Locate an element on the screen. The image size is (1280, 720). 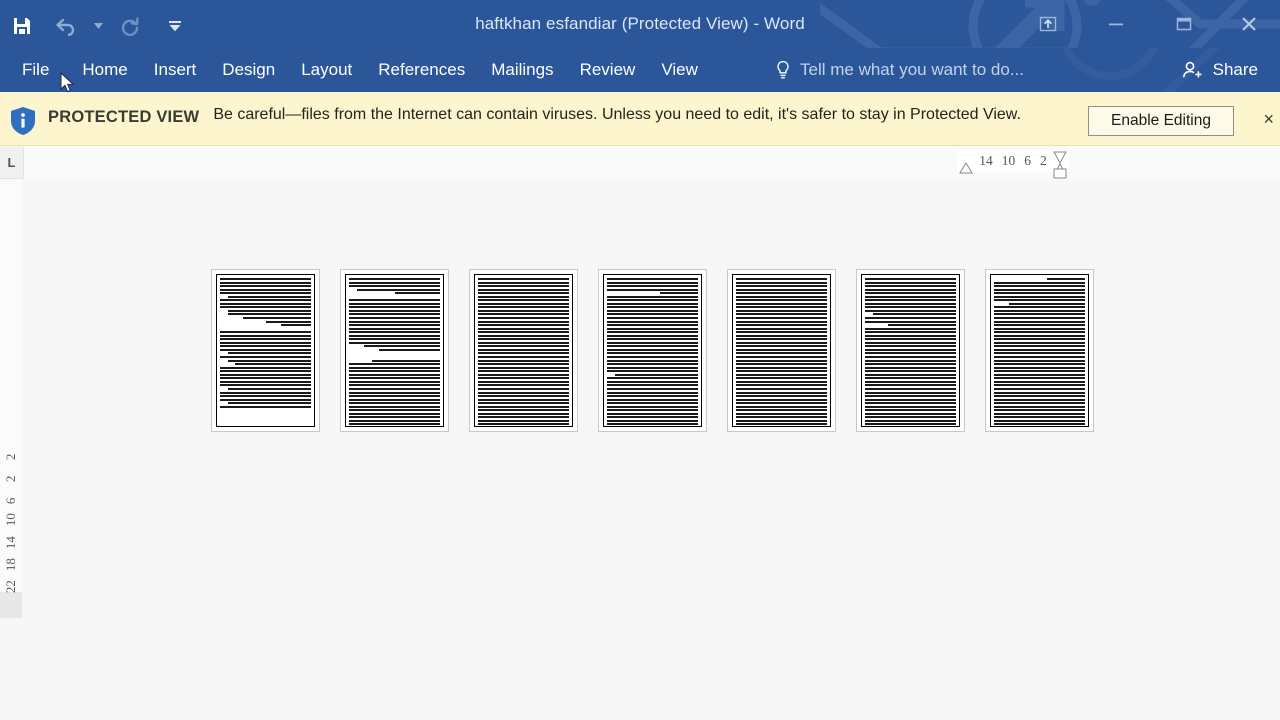
close-protected-view-bar-button: × is located at coordinates (1268, 119).